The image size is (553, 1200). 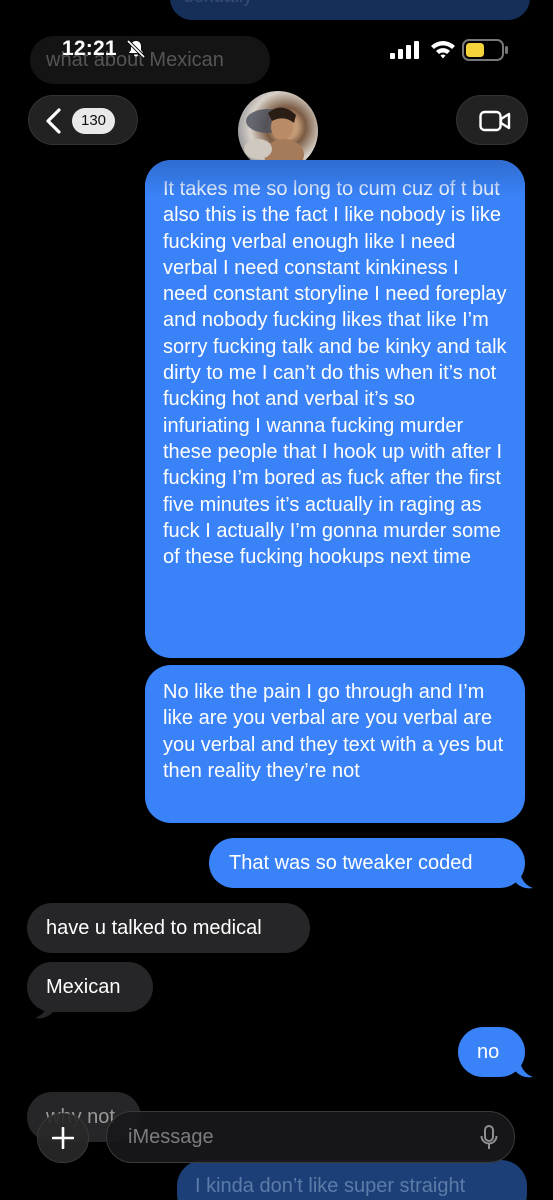 I want to click on microphone-icon, so click(x=489, y=1138).